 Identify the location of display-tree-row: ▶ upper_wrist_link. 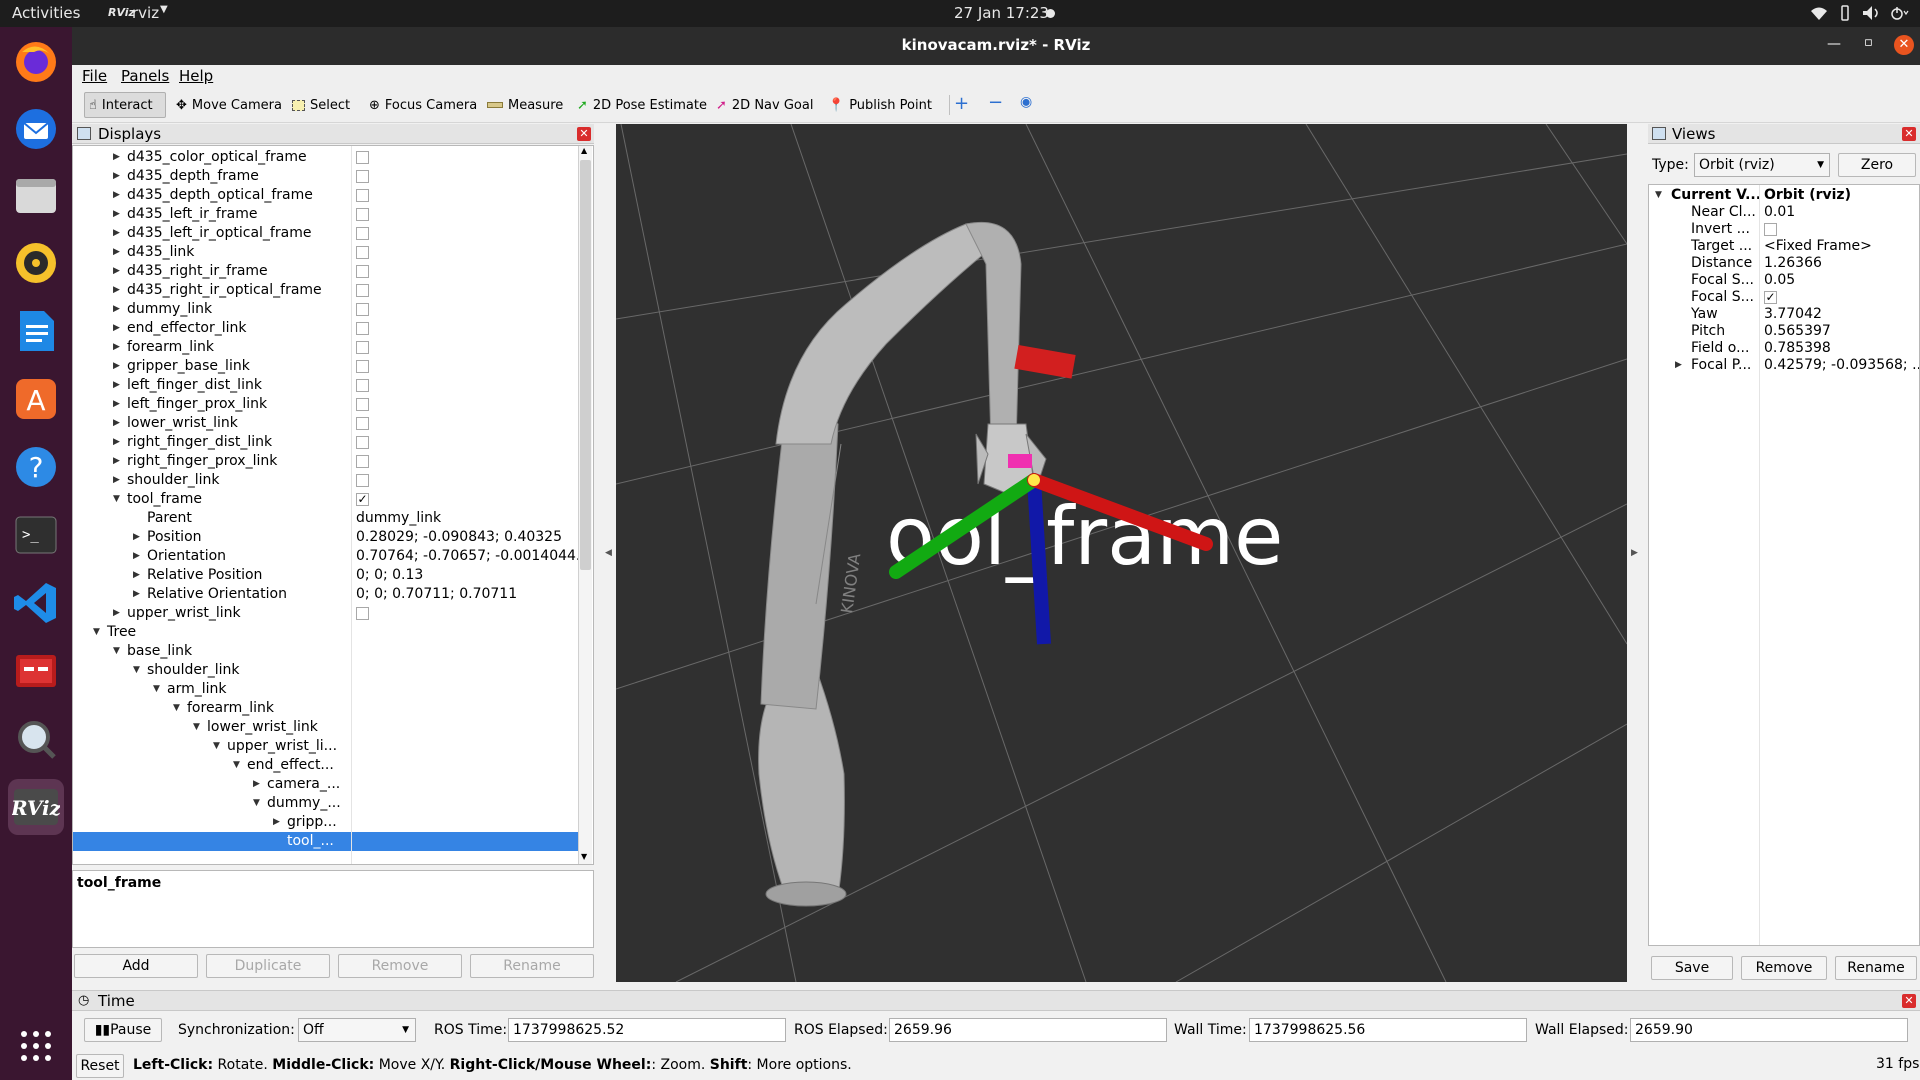
(326, 613).